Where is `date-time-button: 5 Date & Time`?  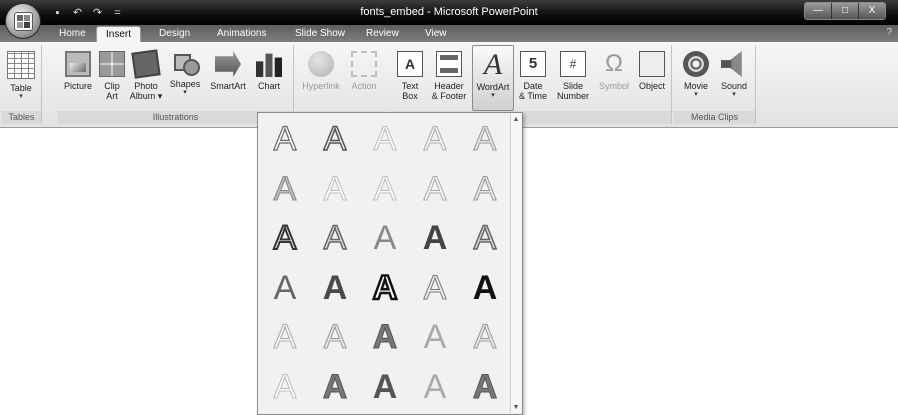
date-time-button: 5 Date & Time is located at coordinates (533, 78).